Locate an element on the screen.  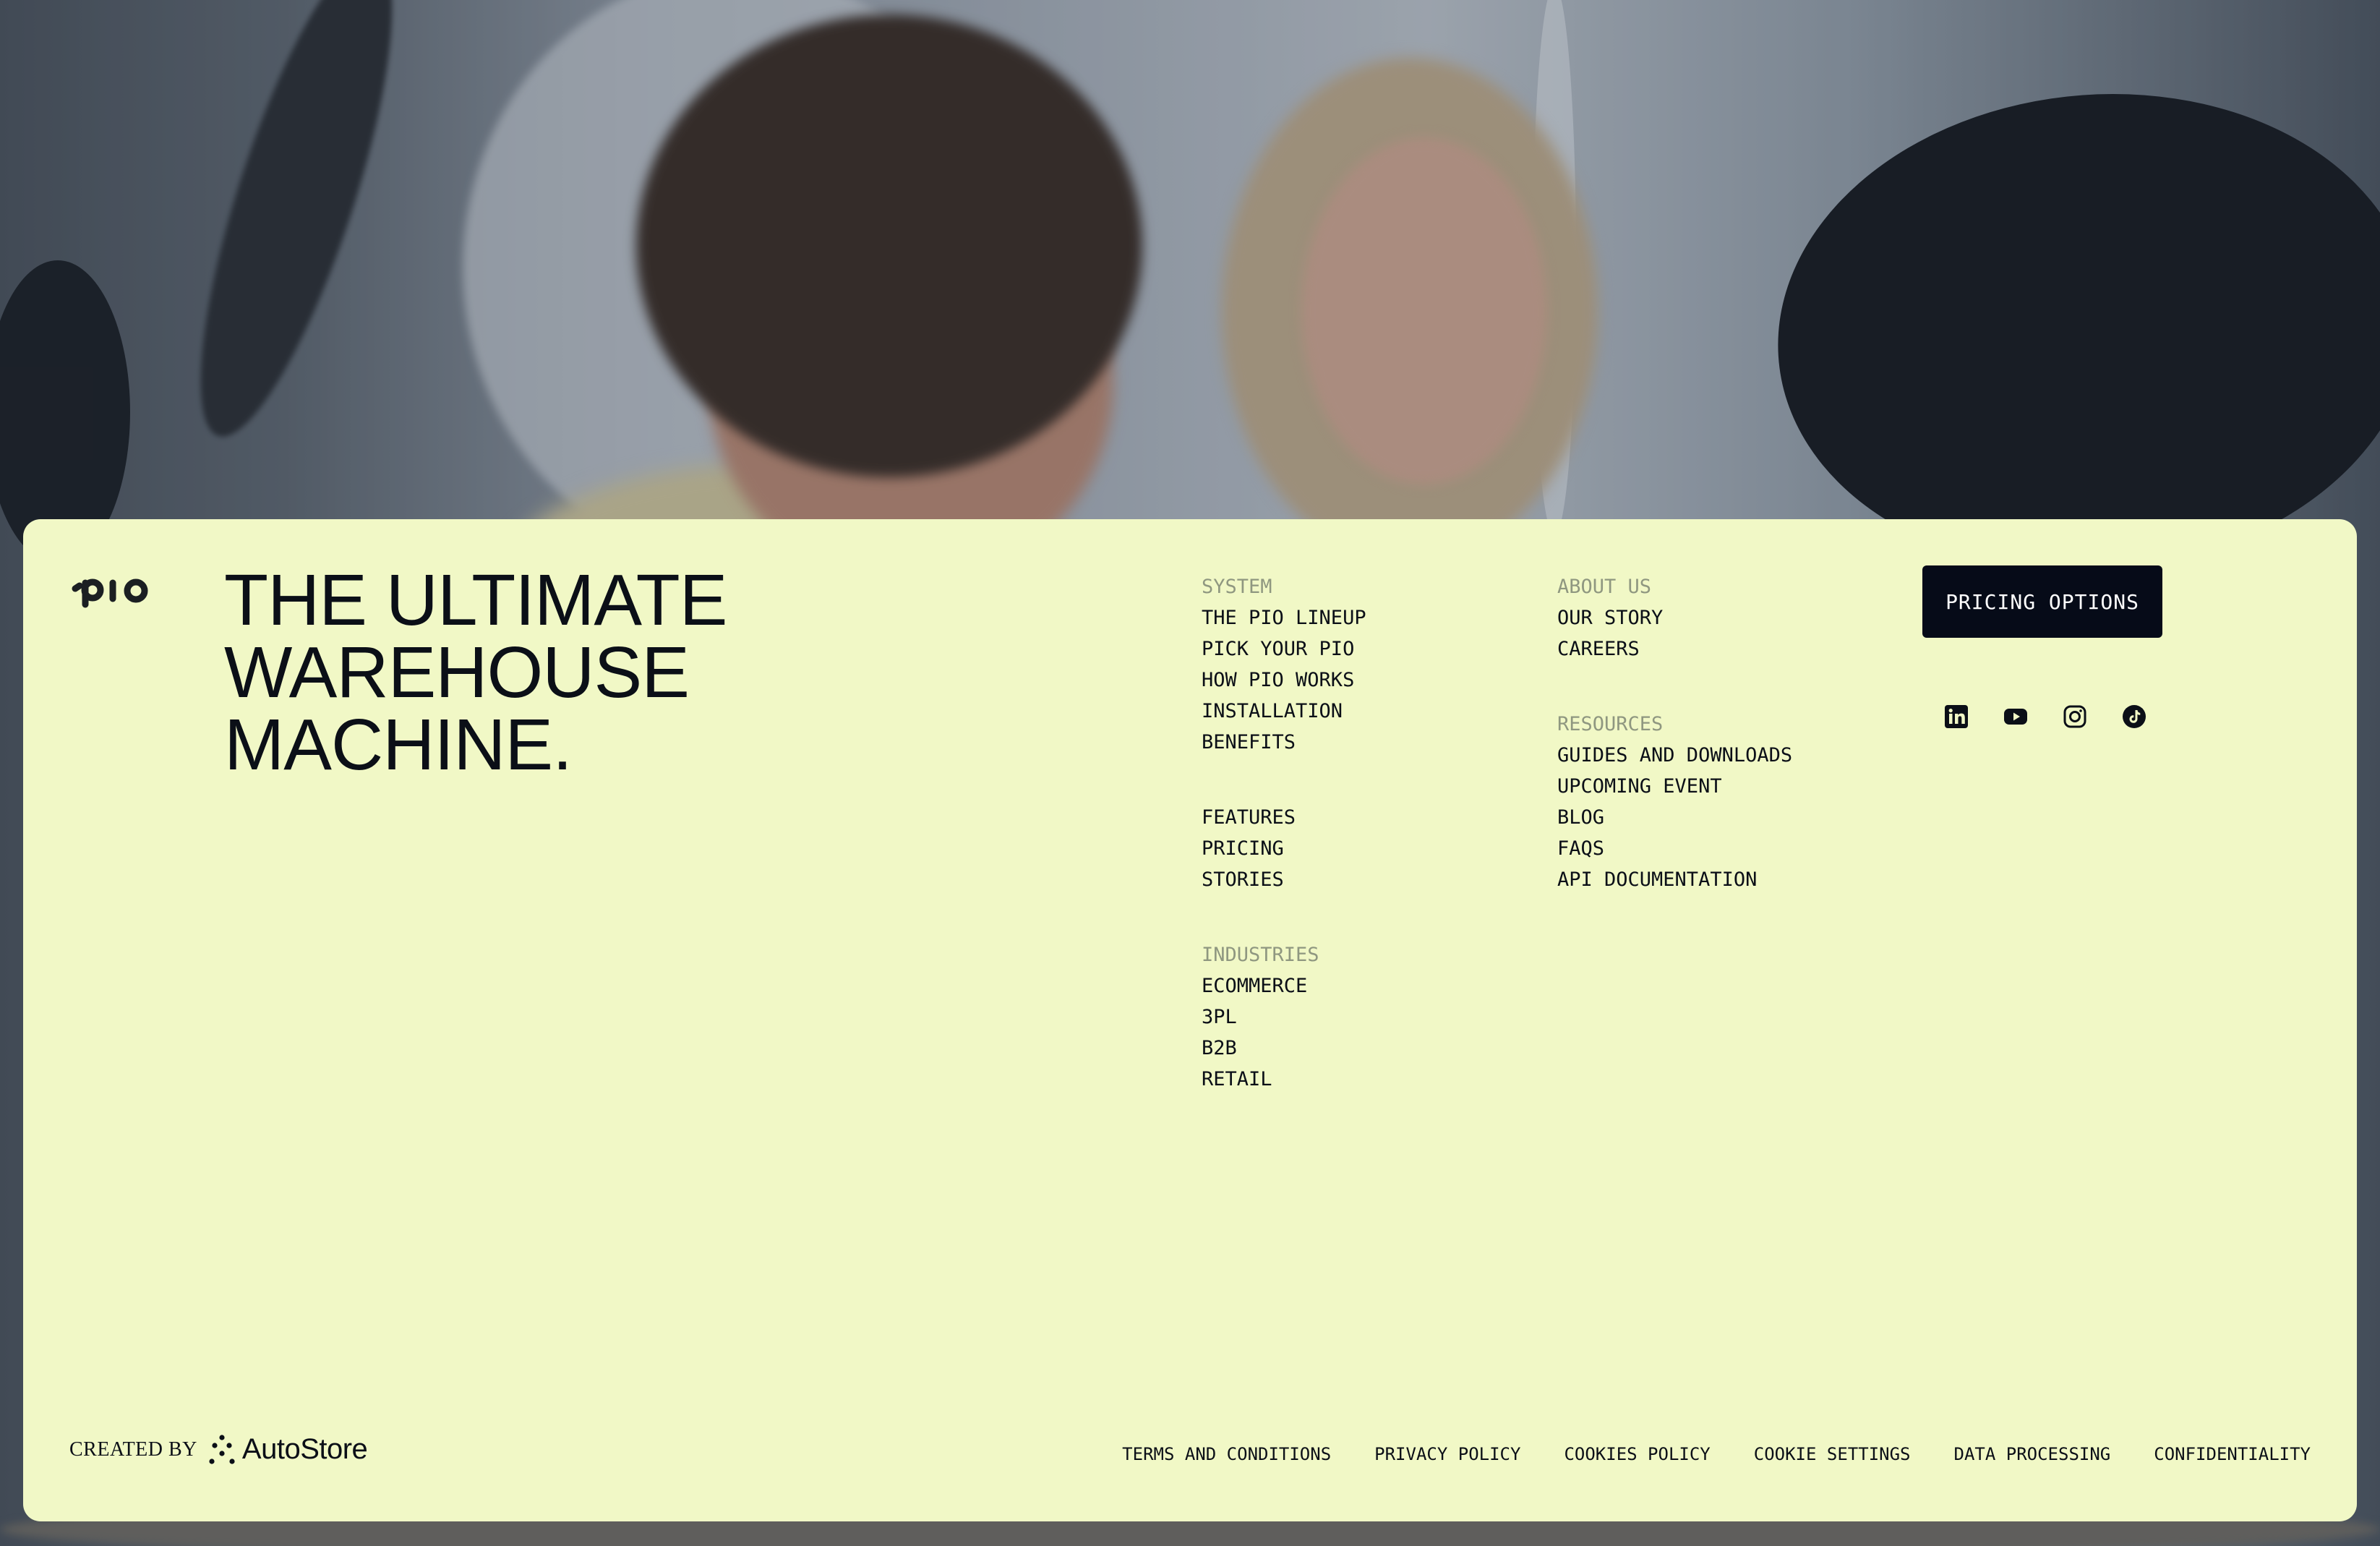
legal-link-cookie-settings: COOKIE SETTINGS is located at coordinates (1833, 1454).